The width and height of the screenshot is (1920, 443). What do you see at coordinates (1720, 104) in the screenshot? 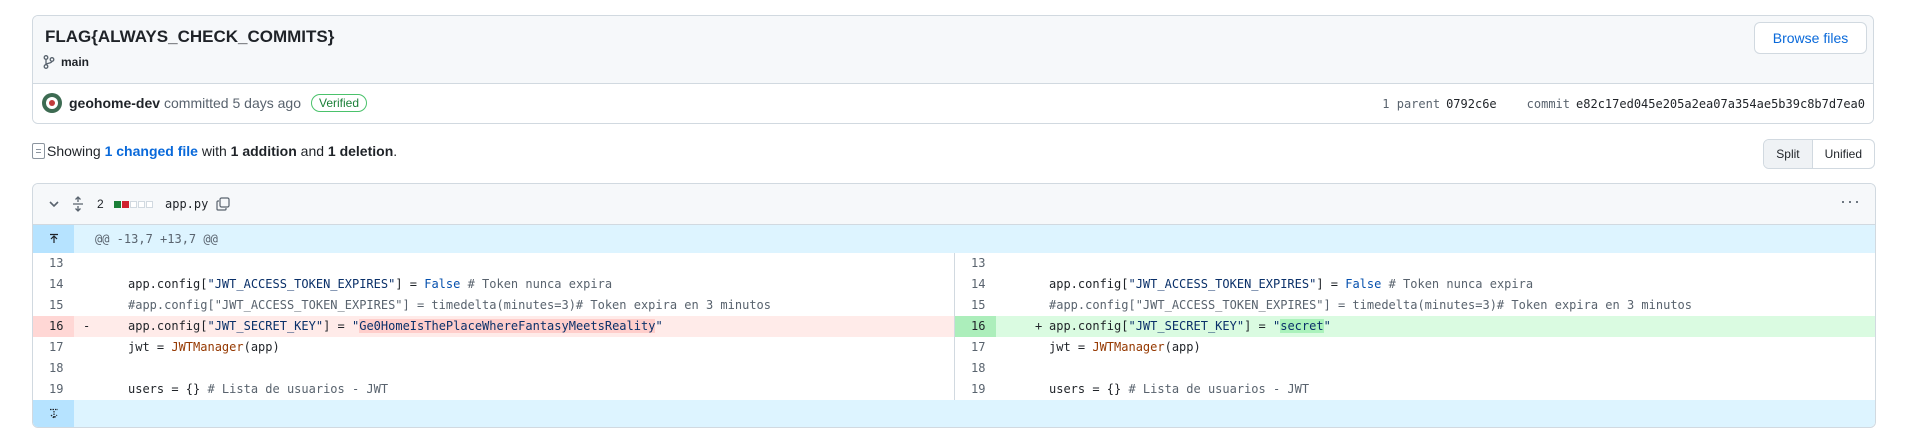
I see `commit-sha: e82c17ed045e205a2ea07a354ae5b39c8b7d7ea0` at bounding box center [1720, 104].